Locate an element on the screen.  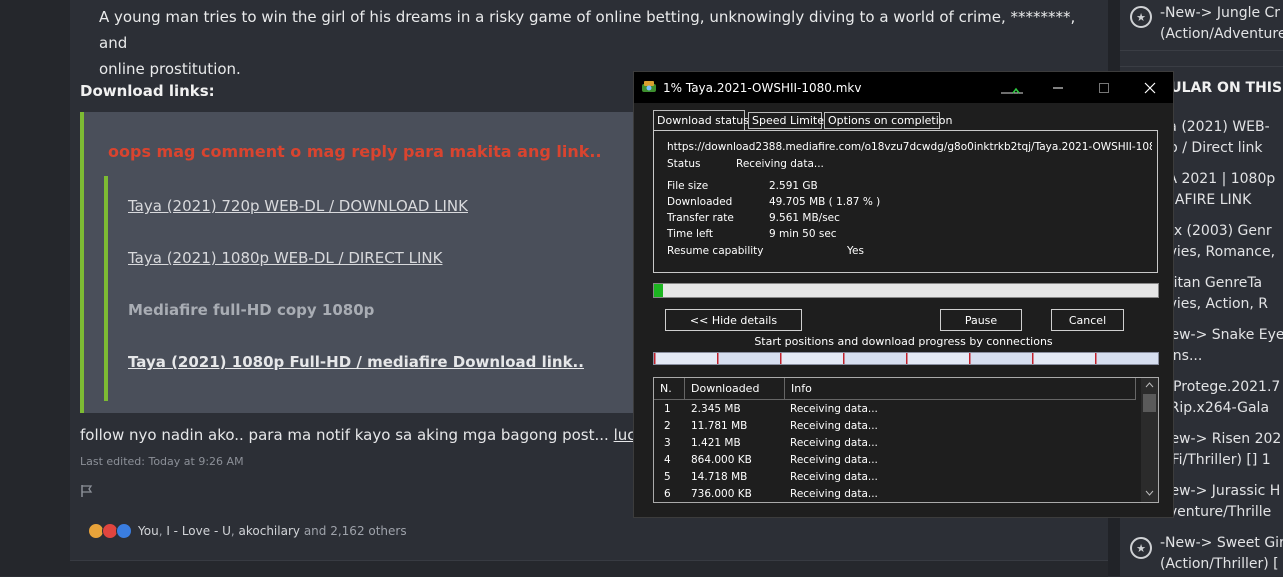
popular-heading: PULAR ON THIS F is located at coordinates (1221, 88).